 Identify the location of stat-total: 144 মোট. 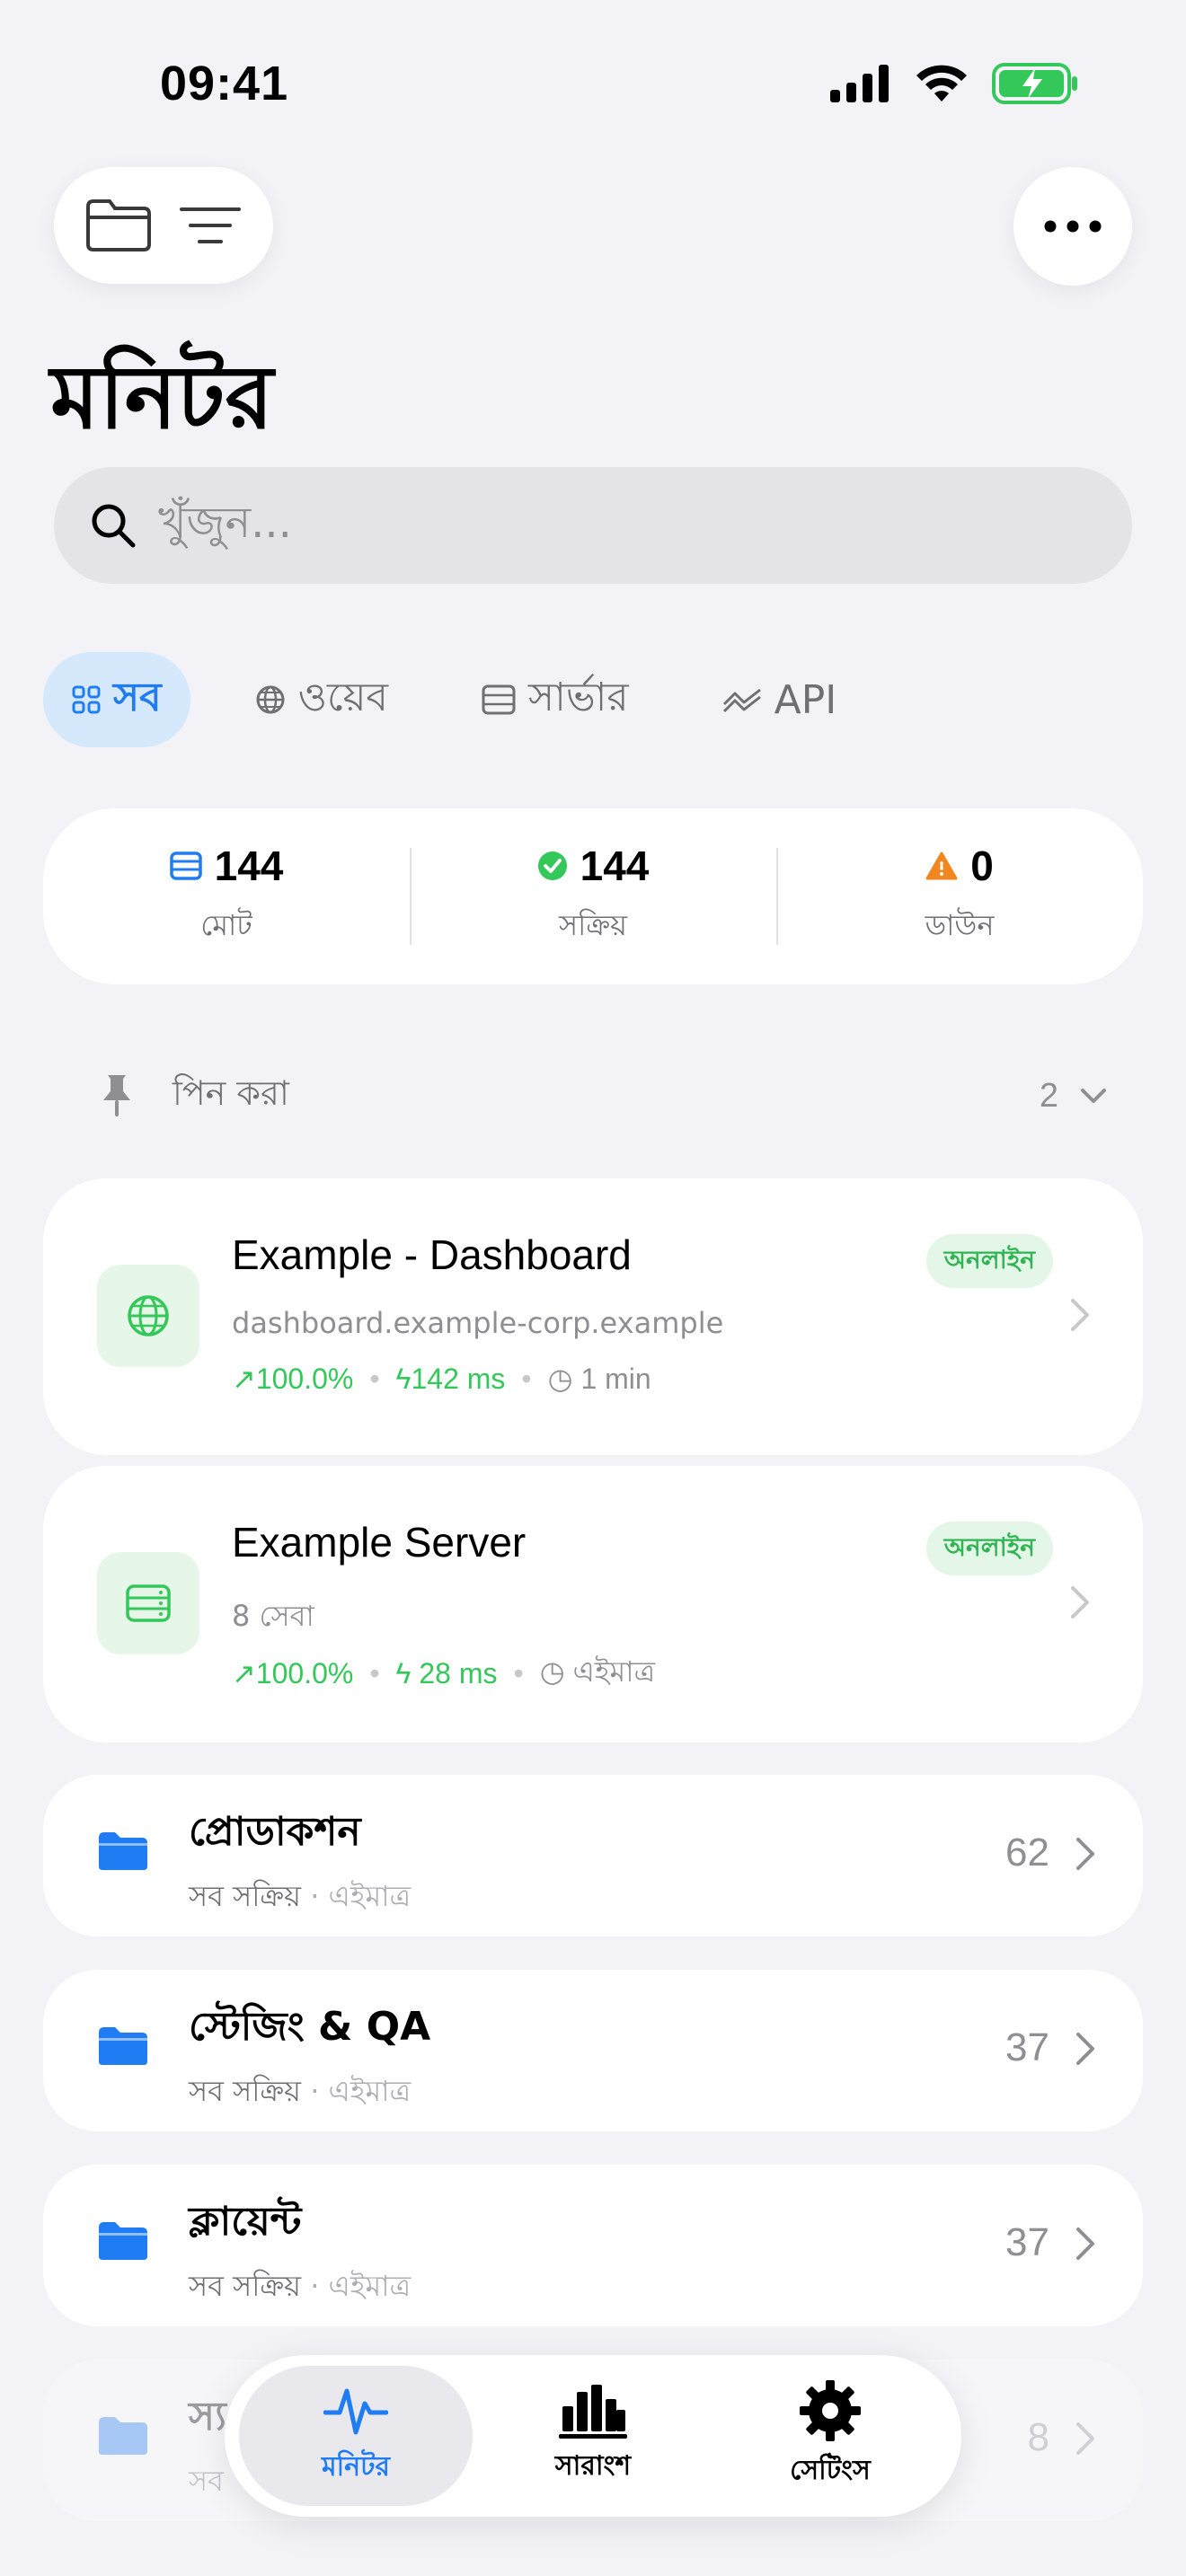
(226, 896).